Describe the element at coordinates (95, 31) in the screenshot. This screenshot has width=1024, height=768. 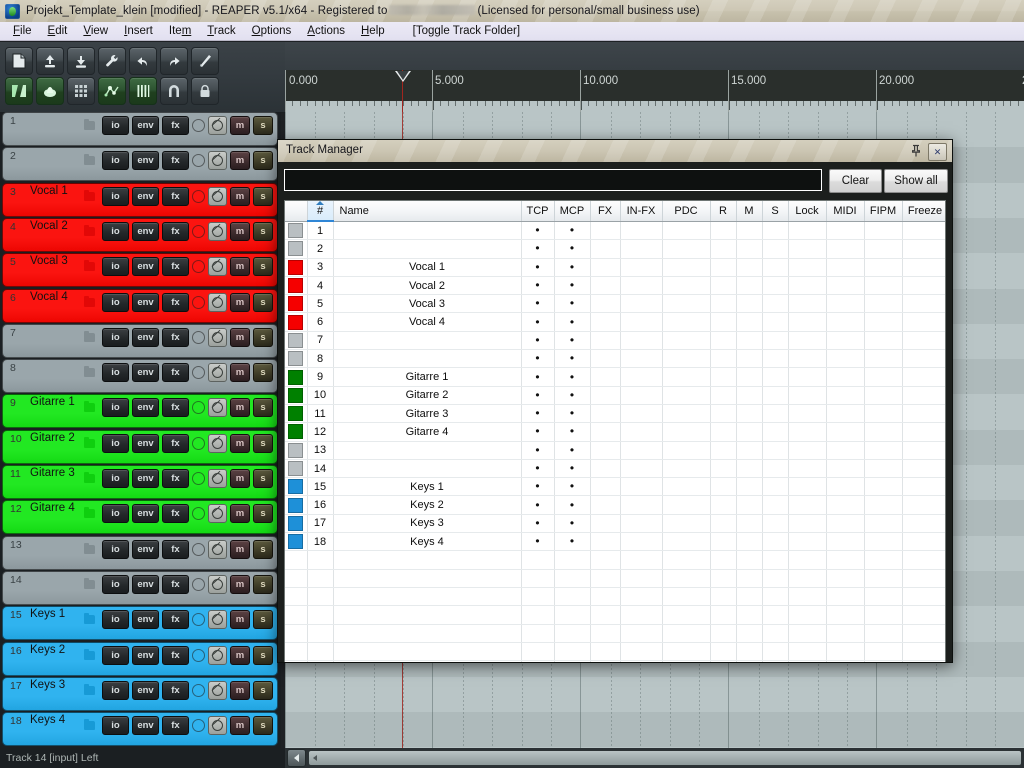
I see `menu-item-view: View` at that location.